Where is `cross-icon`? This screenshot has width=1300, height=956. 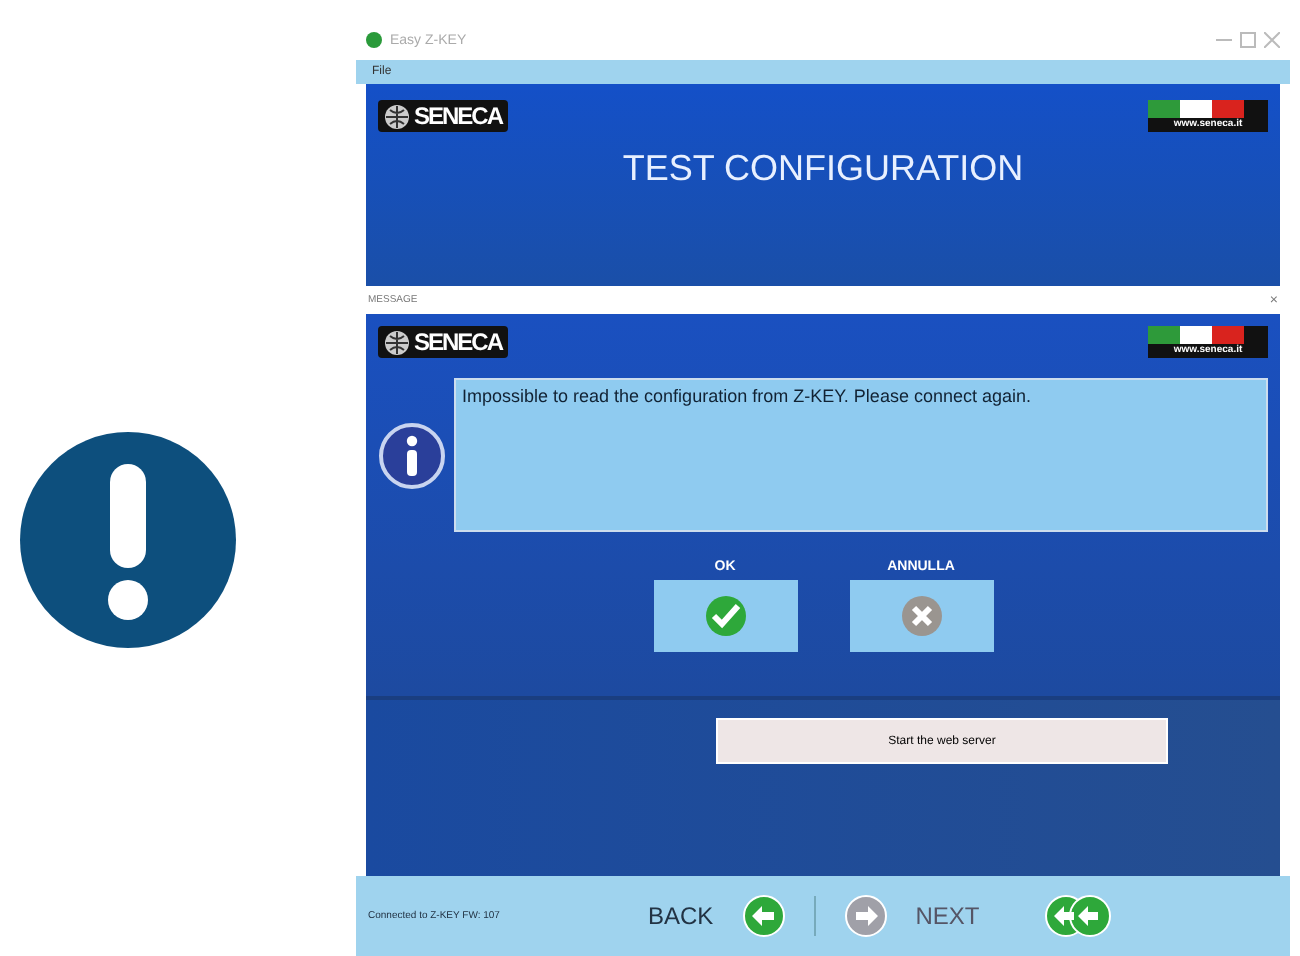
cross-icon is located at coordinates (921, 616).